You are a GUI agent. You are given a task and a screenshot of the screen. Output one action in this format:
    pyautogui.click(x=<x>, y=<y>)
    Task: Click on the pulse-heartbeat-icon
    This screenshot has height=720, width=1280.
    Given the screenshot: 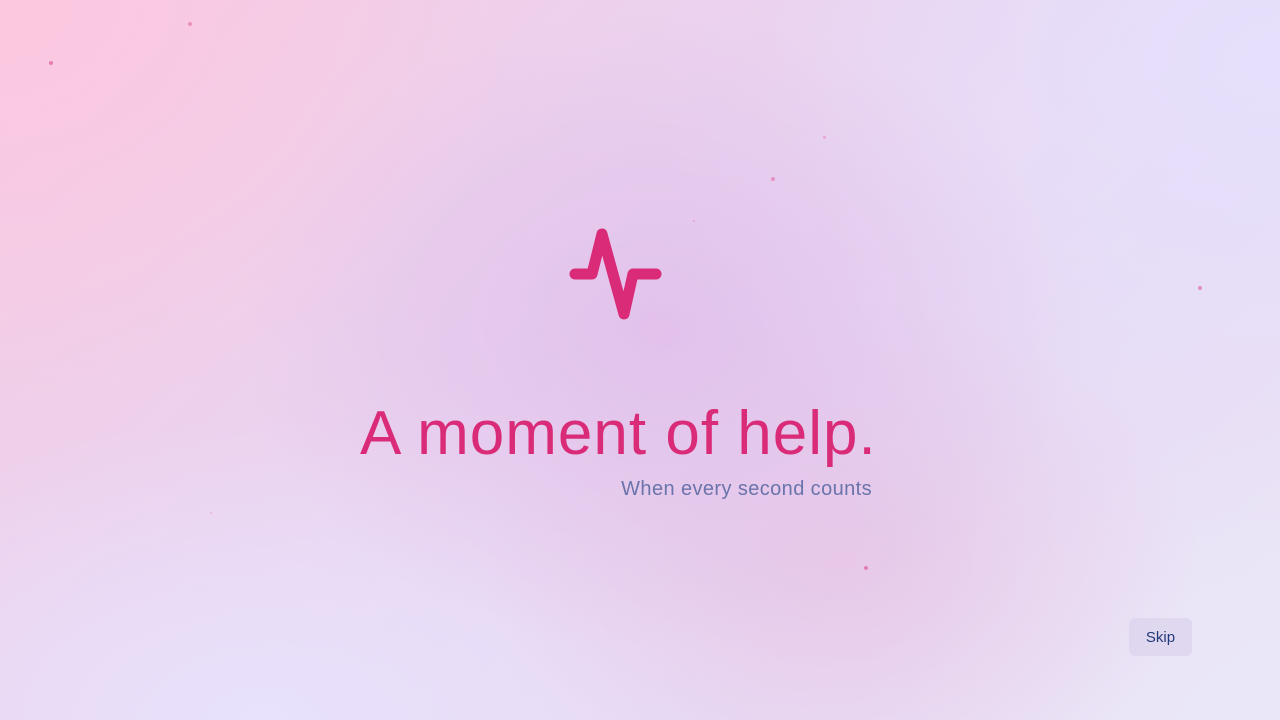 What is the action you would take?
    pyautogui.click(x=615, y=274)
    